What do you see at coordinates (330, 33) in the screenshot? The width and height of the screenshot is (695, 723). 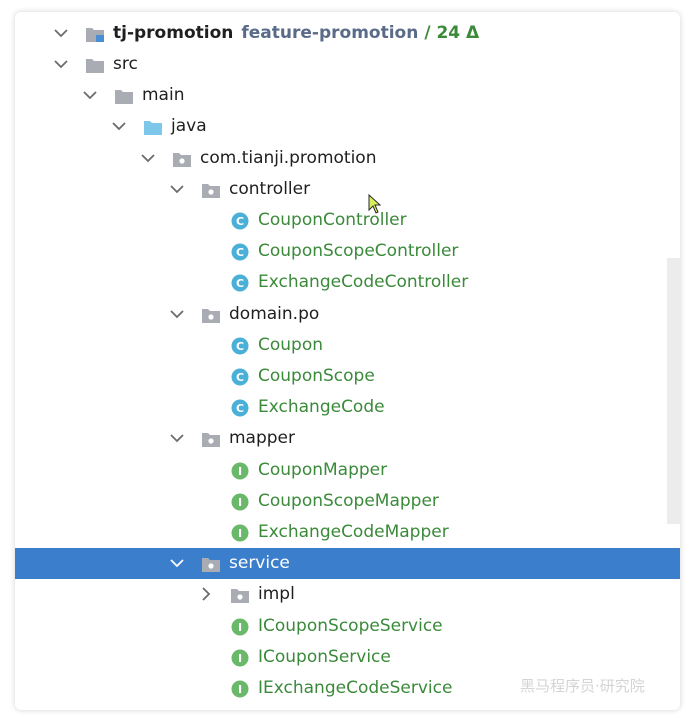 I see `branch-name: feature-promotion` at bounding box center [330, 33].